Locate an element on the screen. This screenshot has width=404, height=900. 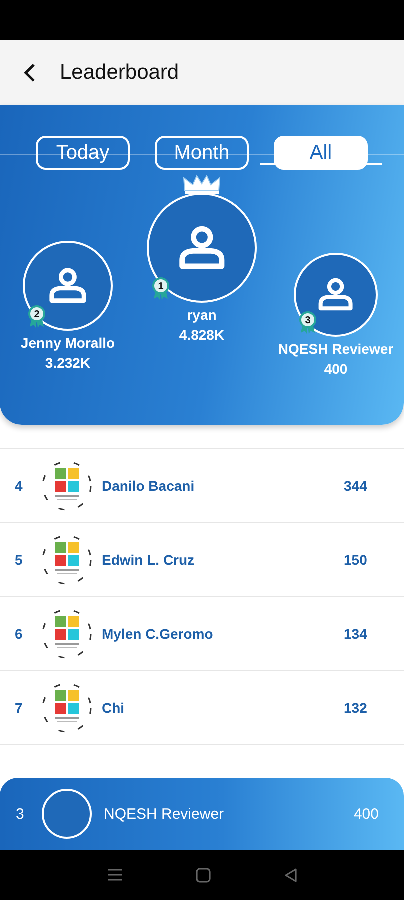
rank-number: 7 is located at coordinates (19, 708).